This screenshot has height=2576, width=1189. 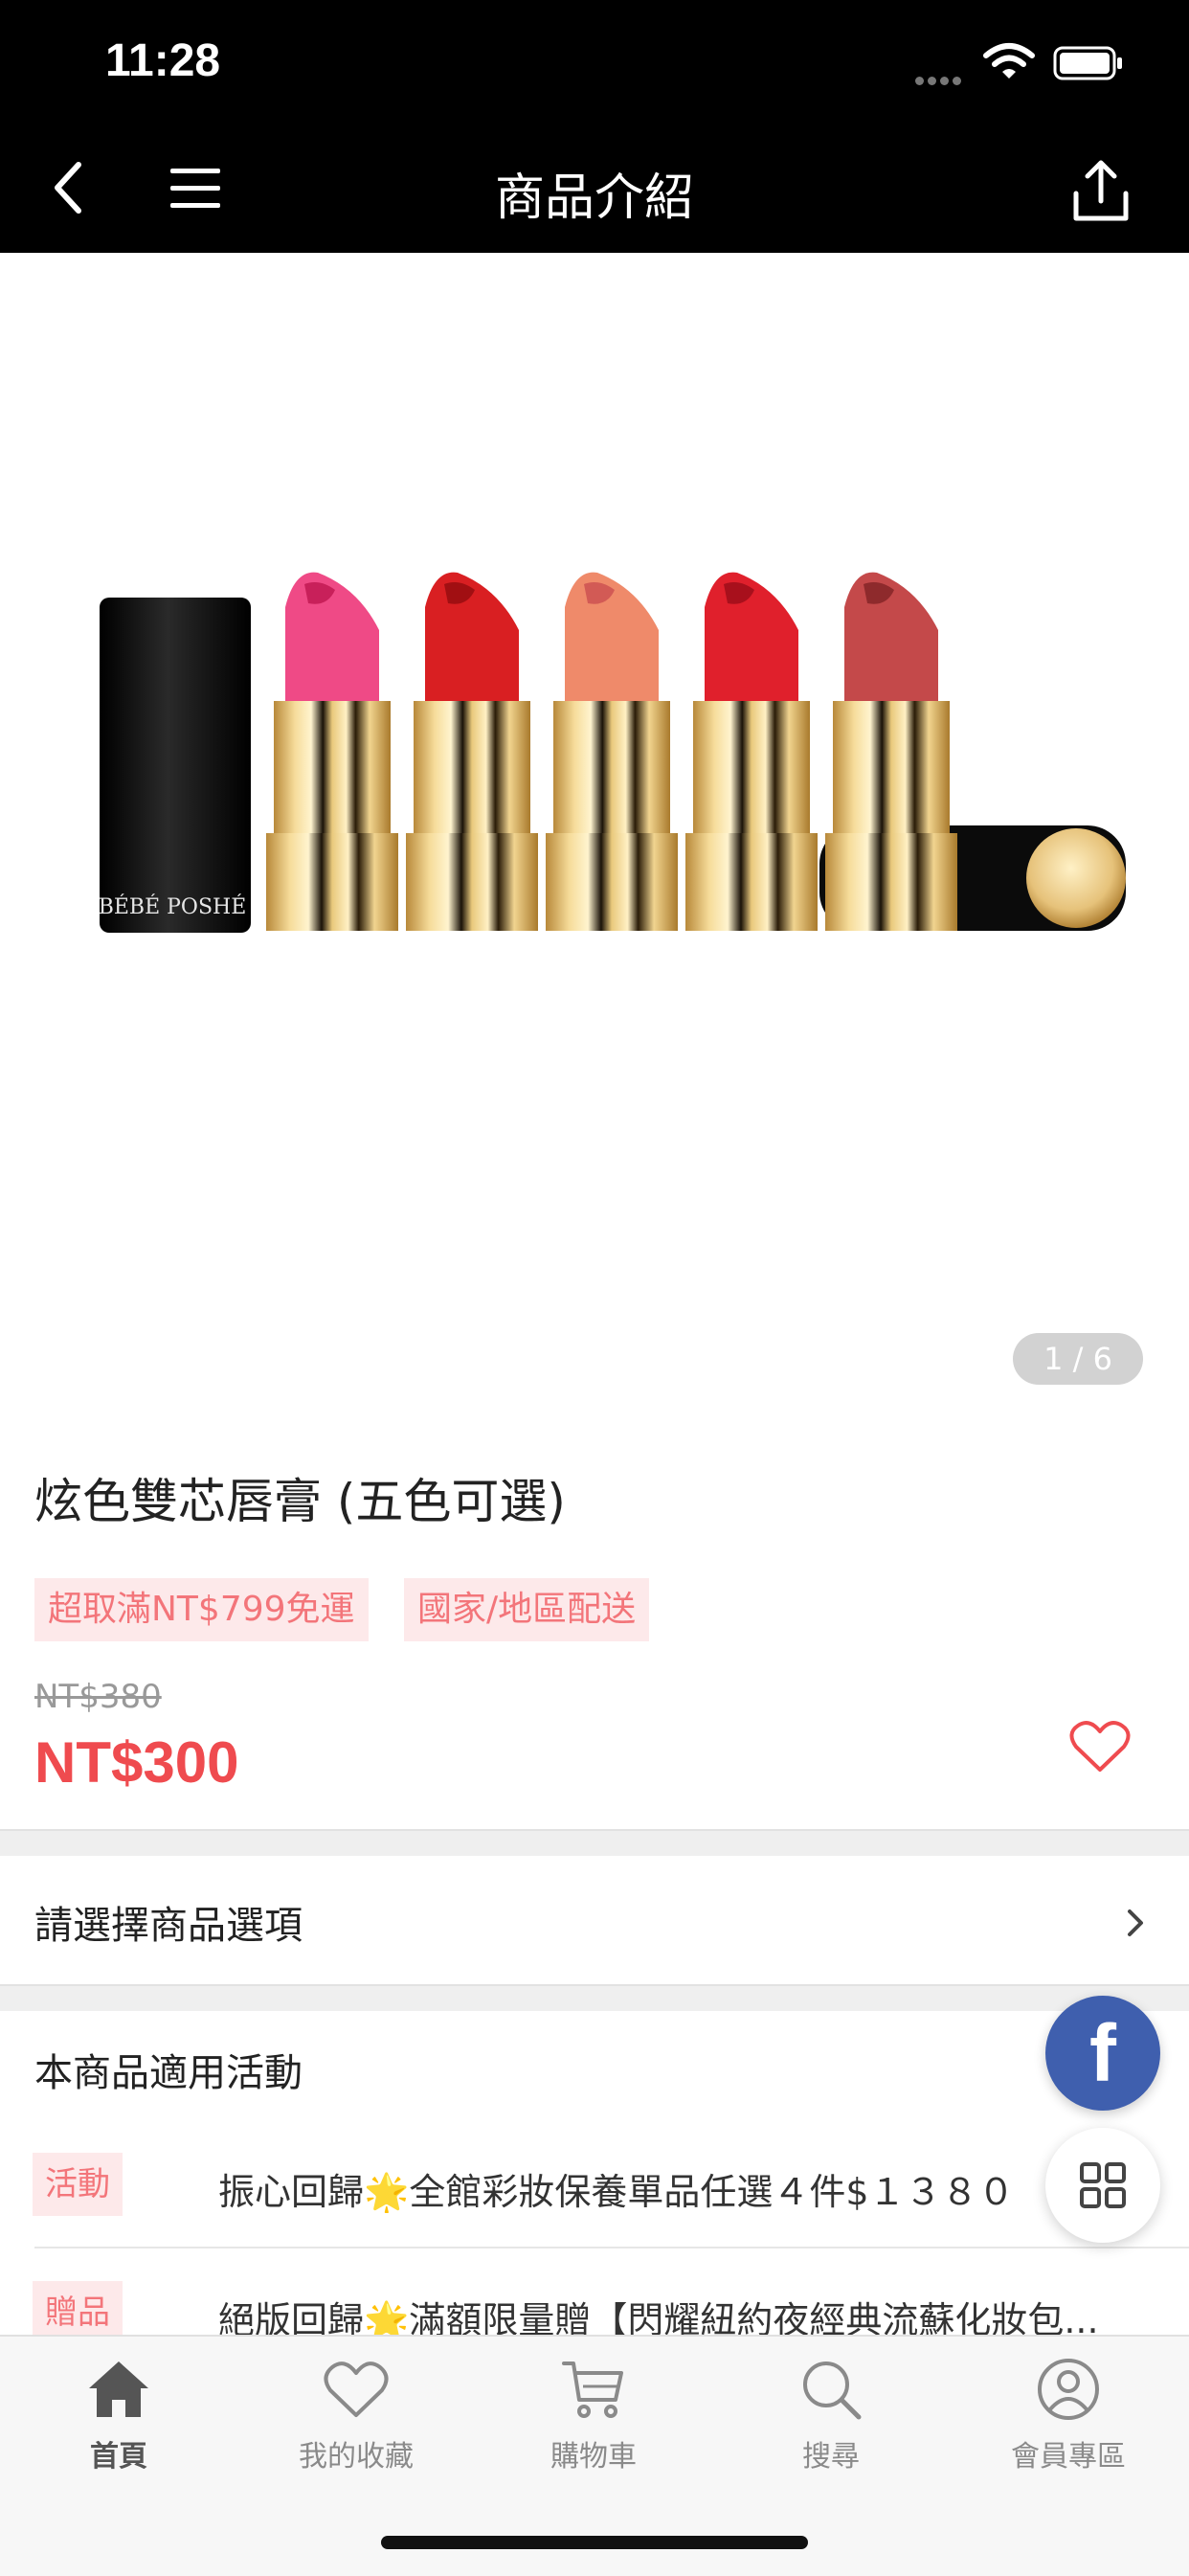 I want to click on user-icon, so click(x=1068, y=2389).